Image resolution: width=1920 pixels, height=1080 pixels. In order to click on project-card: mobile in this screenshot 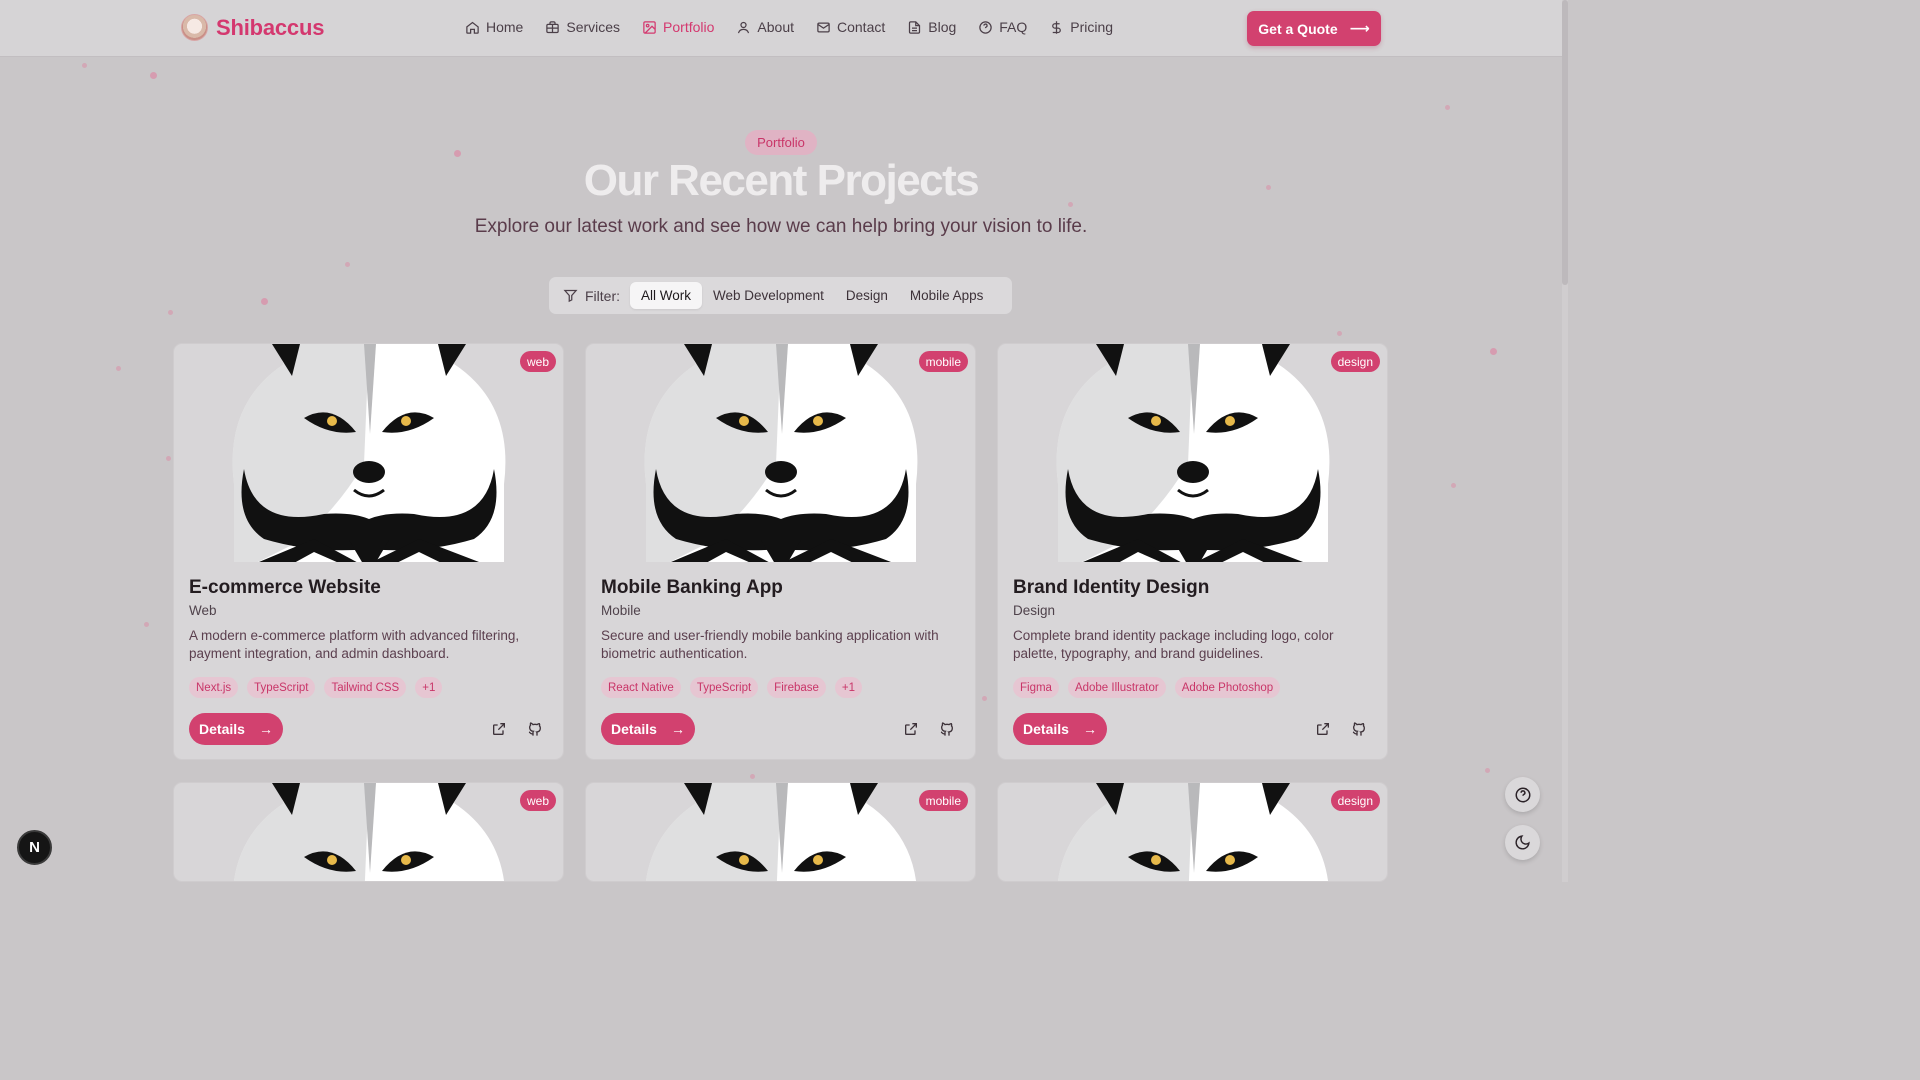, I will do `click(780, 832)`.